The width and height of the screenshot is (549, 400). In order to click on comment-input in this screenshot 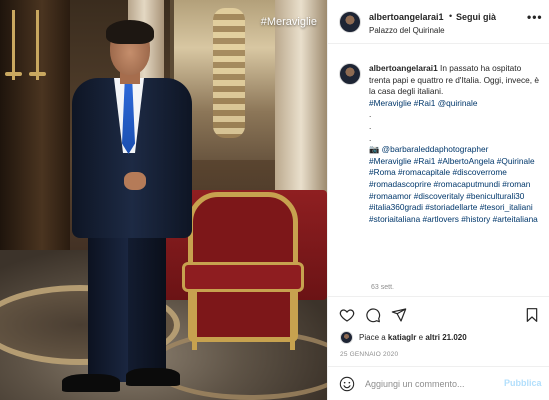, I will do `click(430, 384)`.